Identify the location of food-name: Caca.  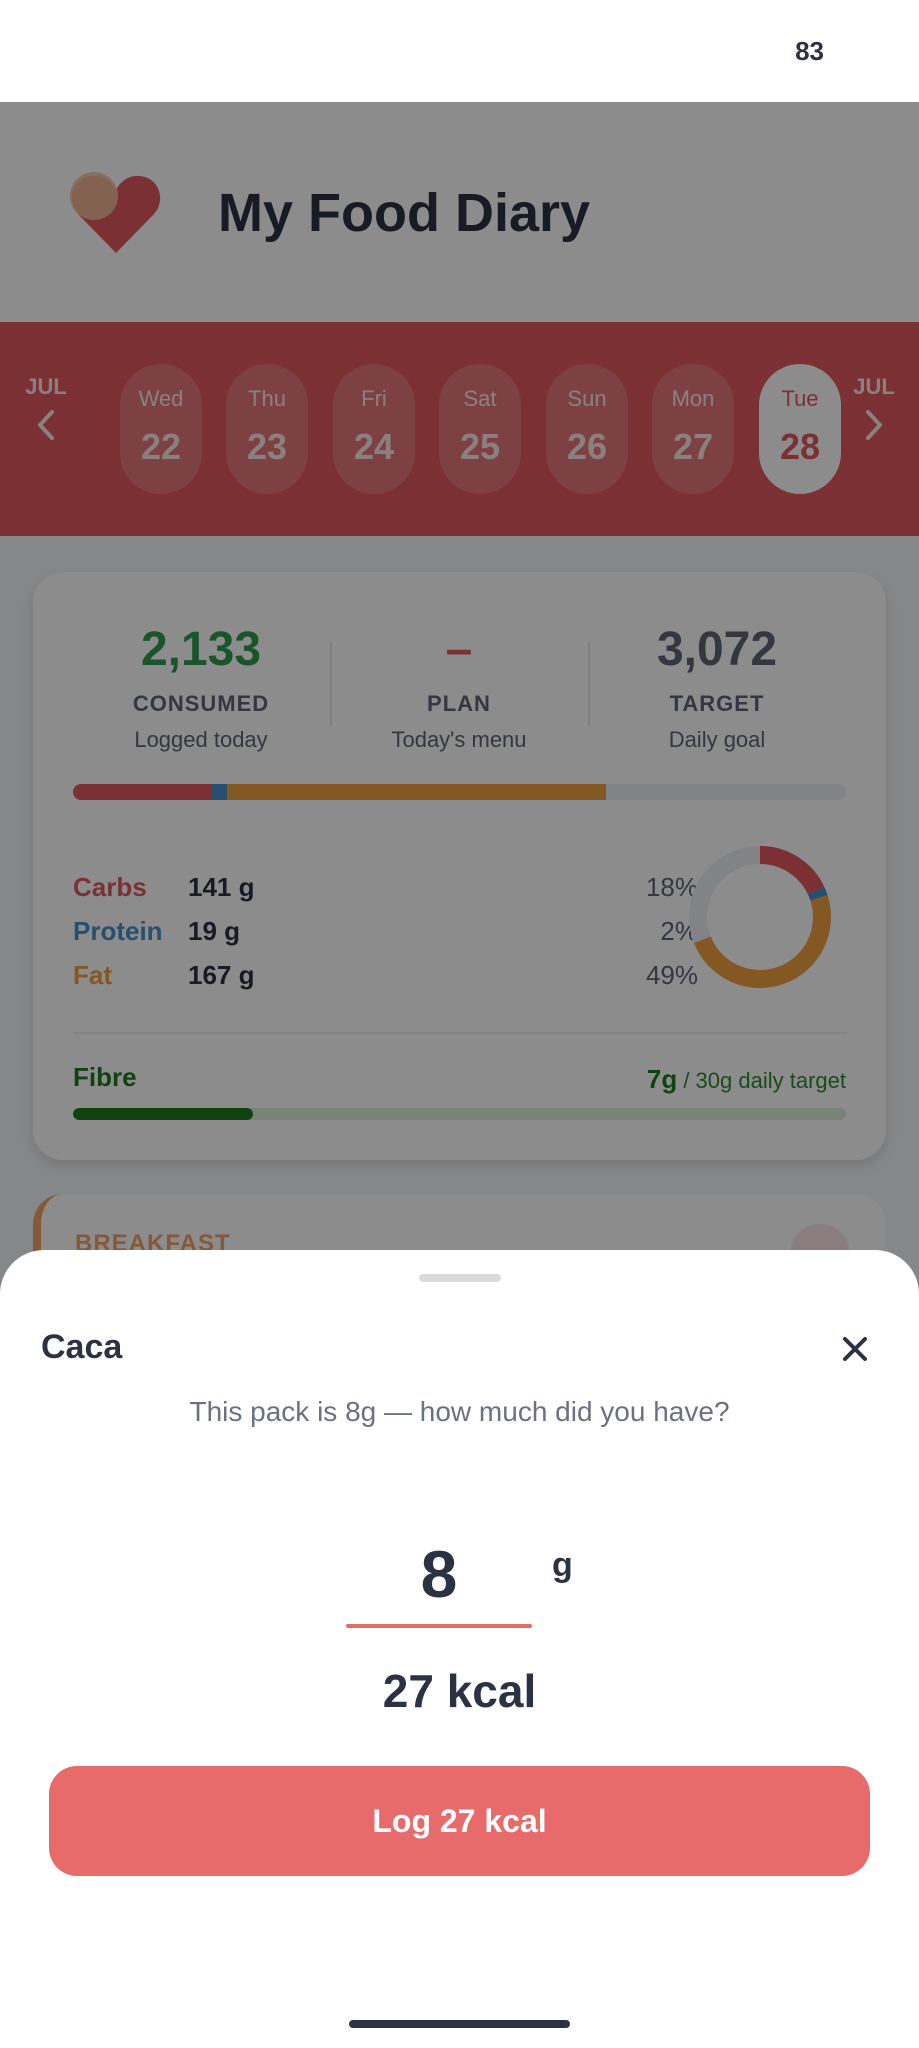
(82, 1347).